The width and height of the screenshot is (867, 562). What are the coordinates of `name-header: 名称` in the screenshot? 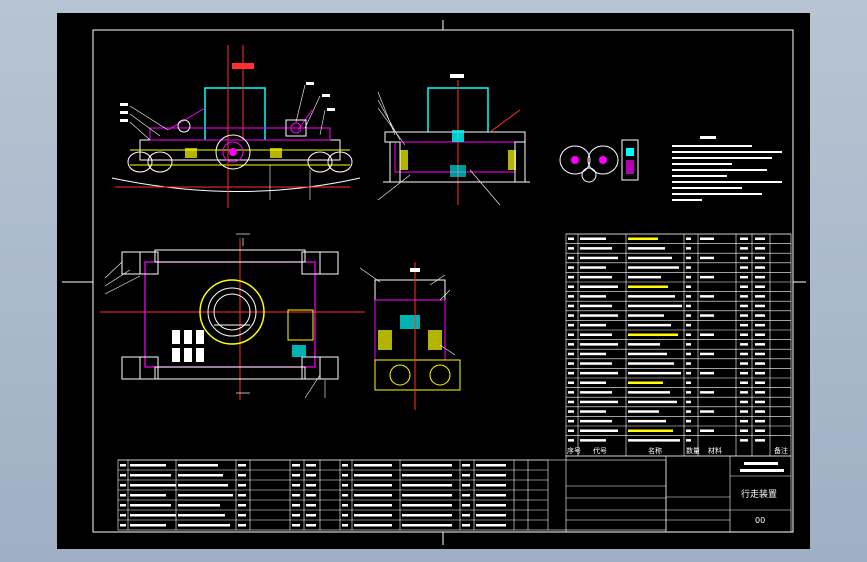 It's located at (655, 450).